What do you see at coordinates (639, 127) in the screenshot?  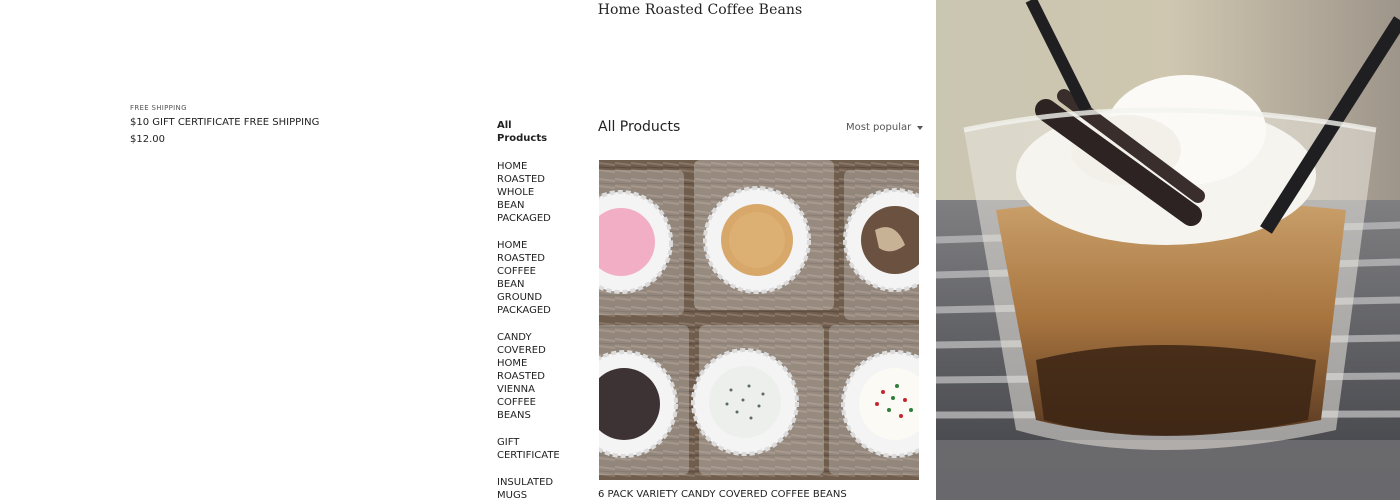 I see `products-heading: All Products` at bounding box center [639, 127].